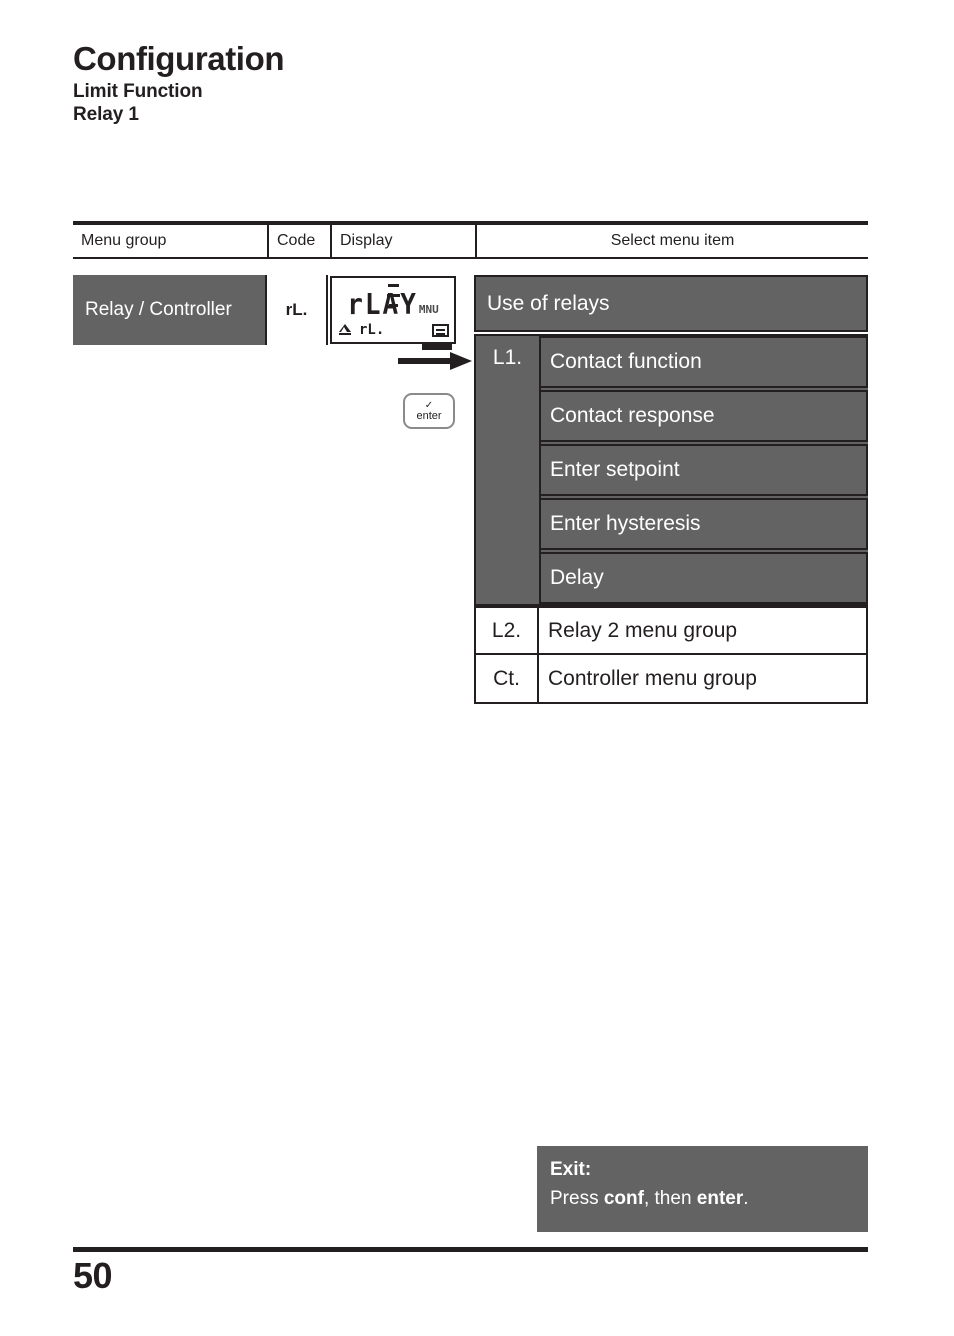 Image resolution: width=954 pixels, height=1336 pixels. I want to click on exit-suffix: ., so click(746, 1198).